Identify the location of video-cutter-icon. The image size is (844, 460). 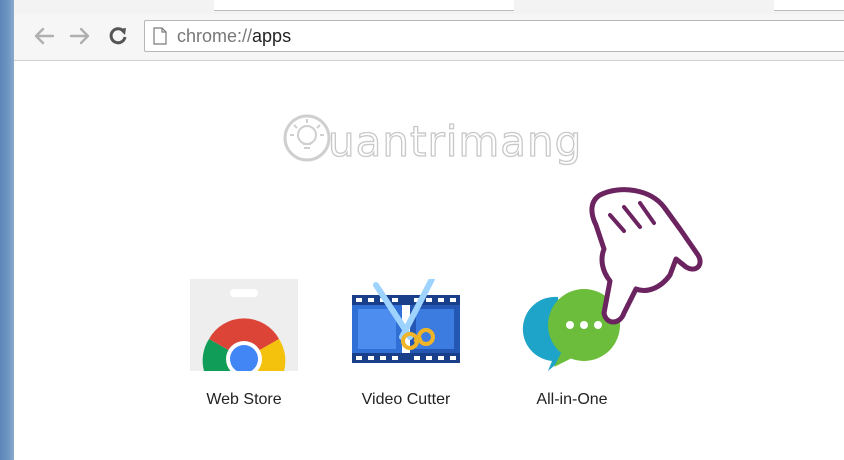
(406, 321).